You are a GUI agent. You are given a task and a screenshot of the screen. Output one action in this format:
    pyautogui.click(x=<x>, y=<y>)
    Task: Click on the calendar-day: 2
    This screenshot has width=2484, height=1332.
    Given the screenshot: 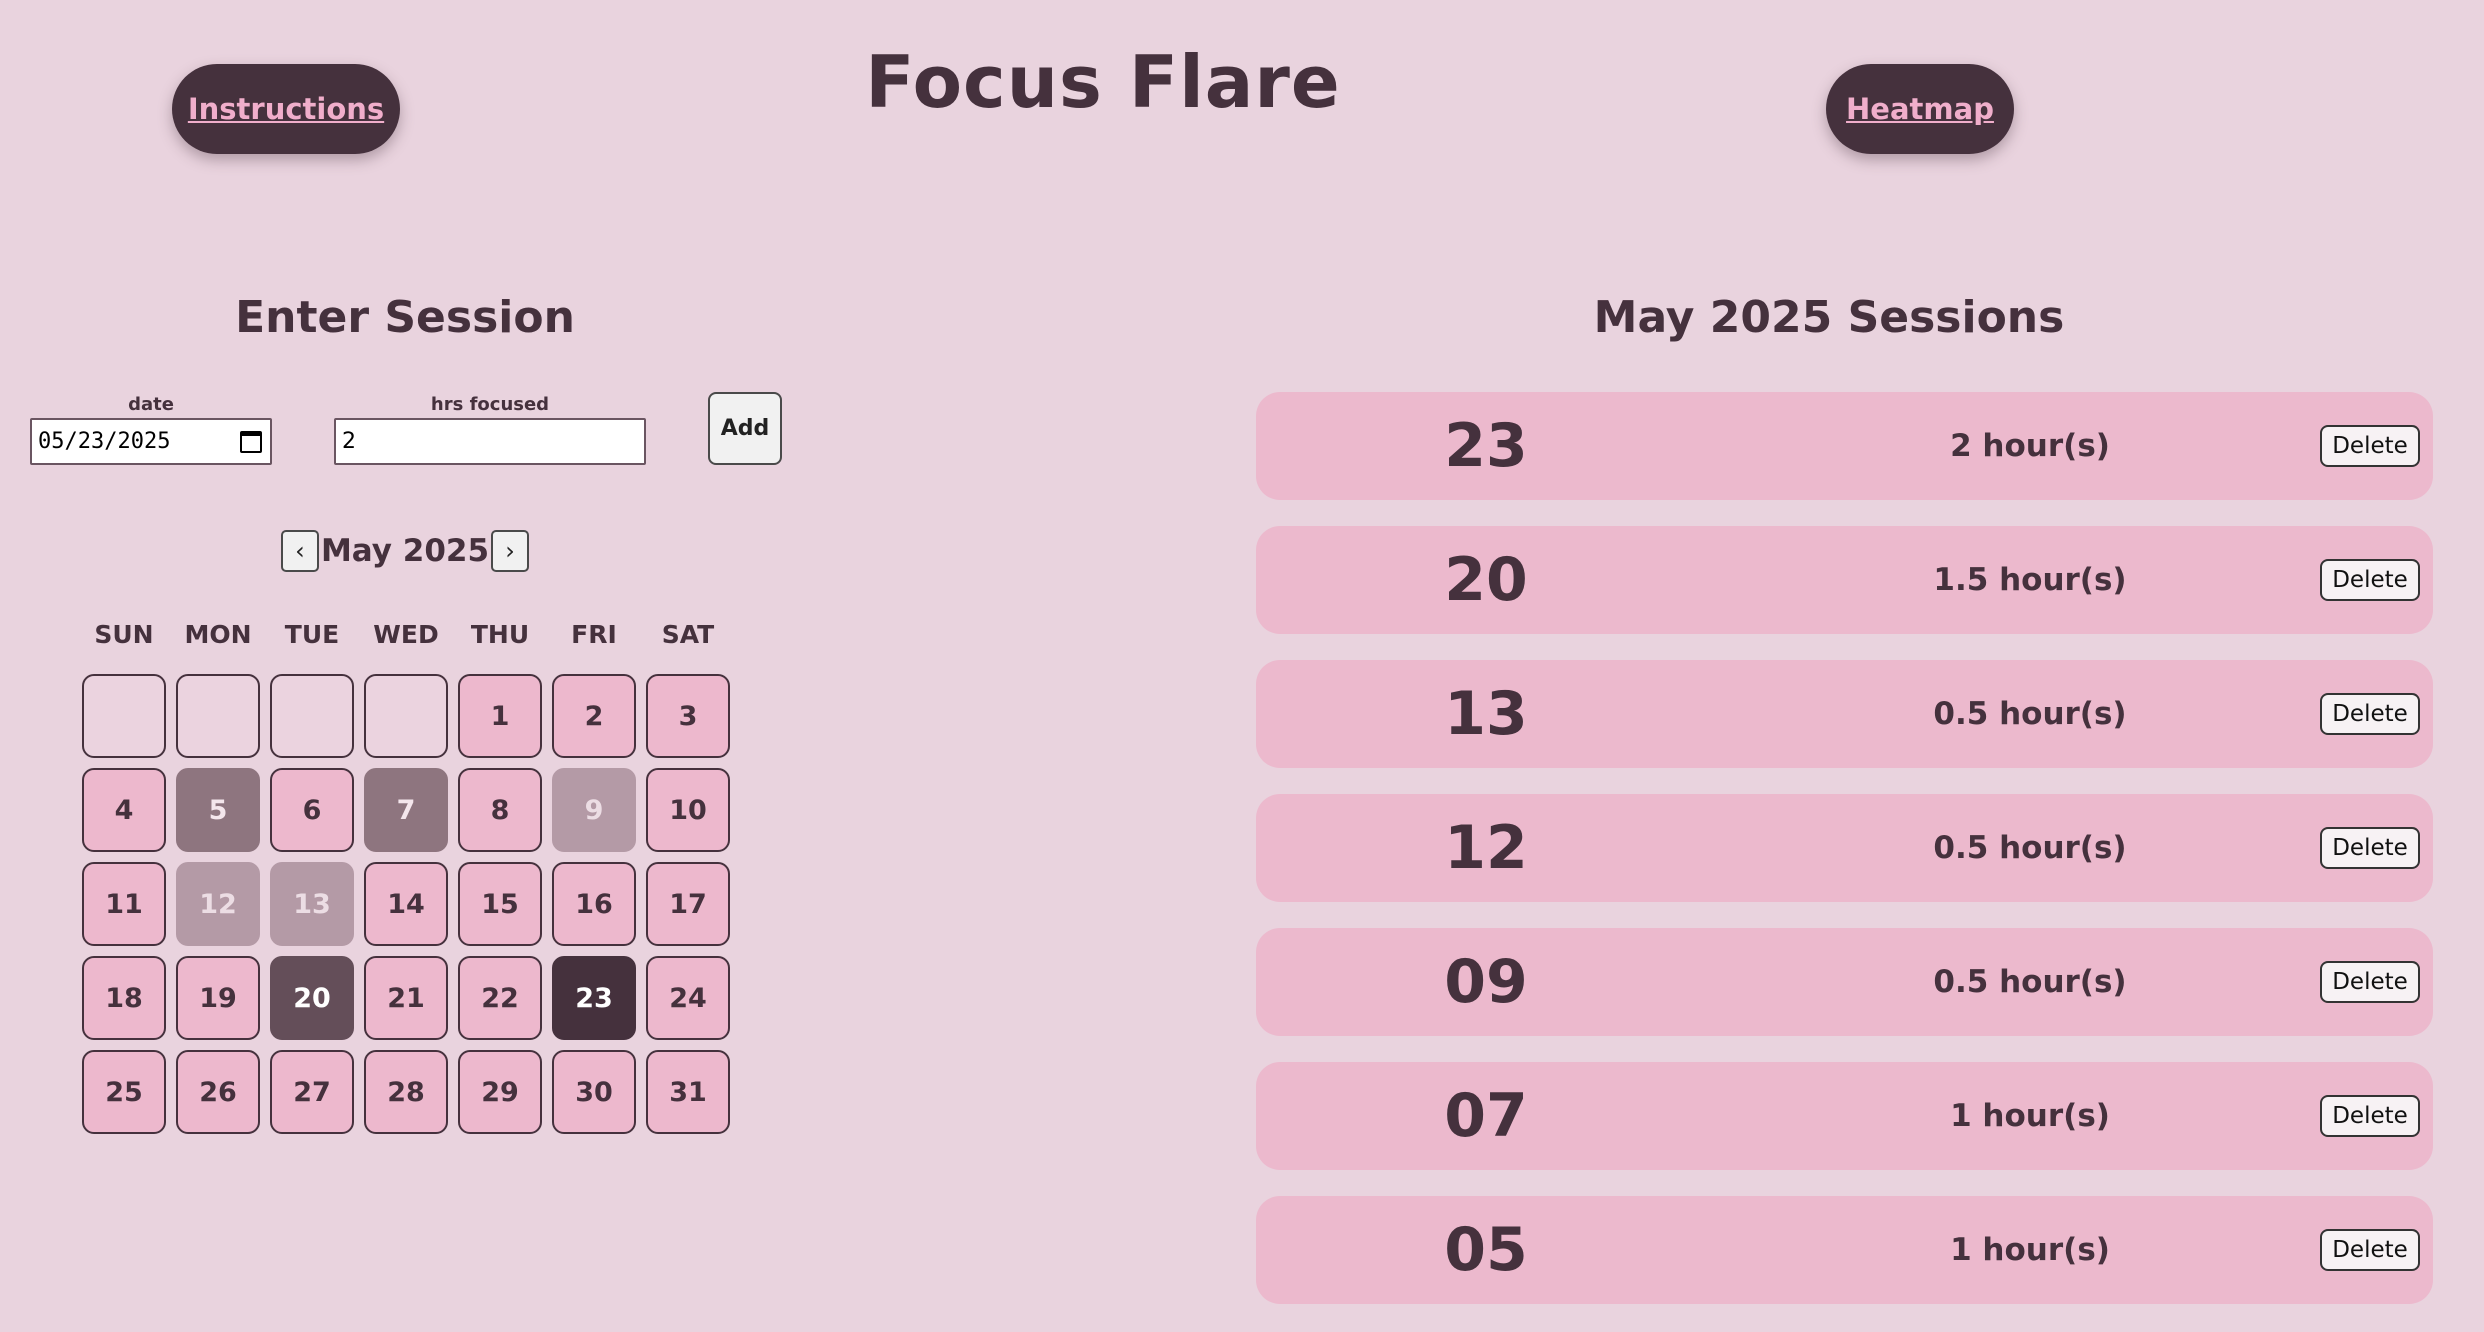 What is the action you would take?
    pyautogui.click(x=594, y=716)
    